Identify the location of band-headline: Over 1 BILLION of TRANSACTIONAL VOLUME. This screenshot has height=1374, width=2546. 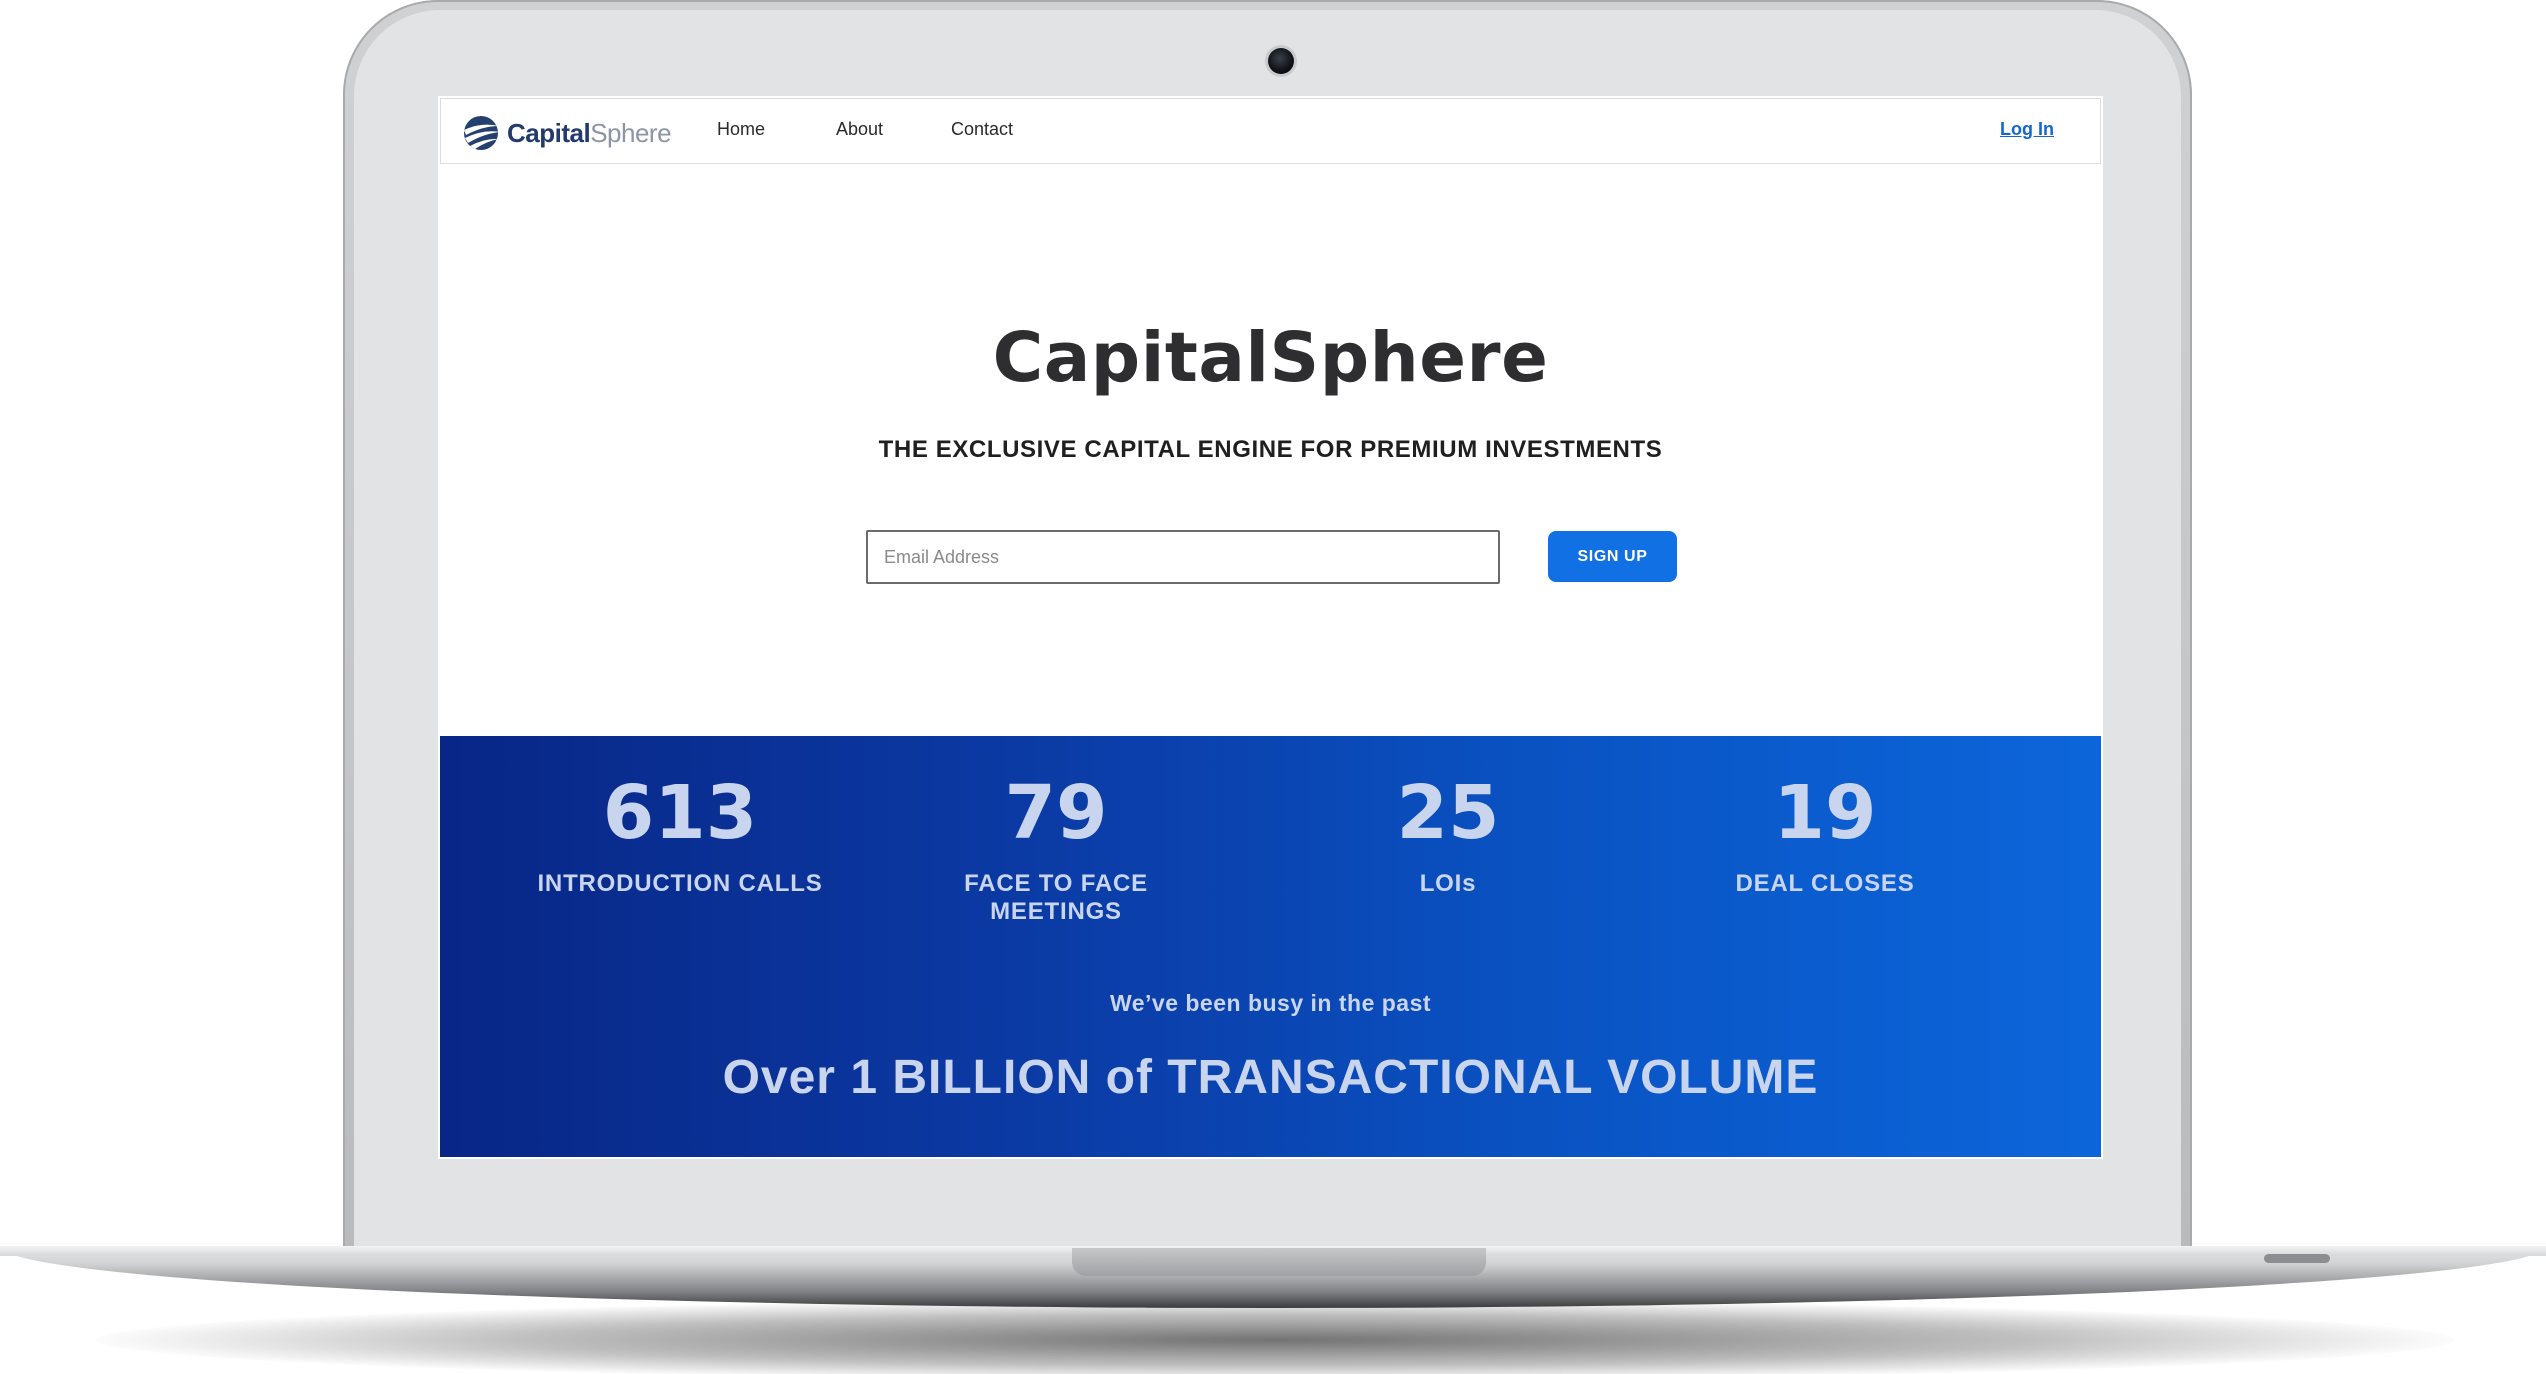
(1270, 1077).